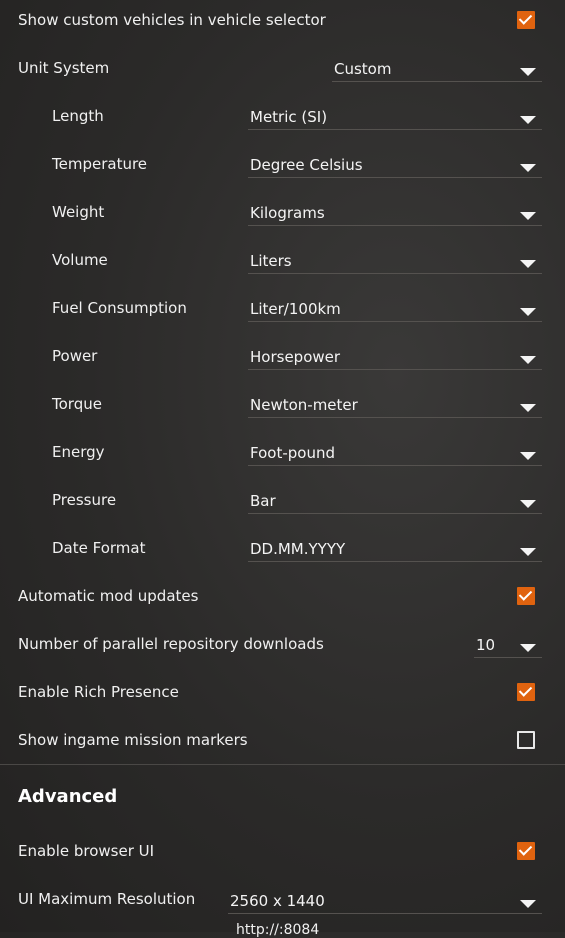  I want to click on section-divider, so click(282, 764).